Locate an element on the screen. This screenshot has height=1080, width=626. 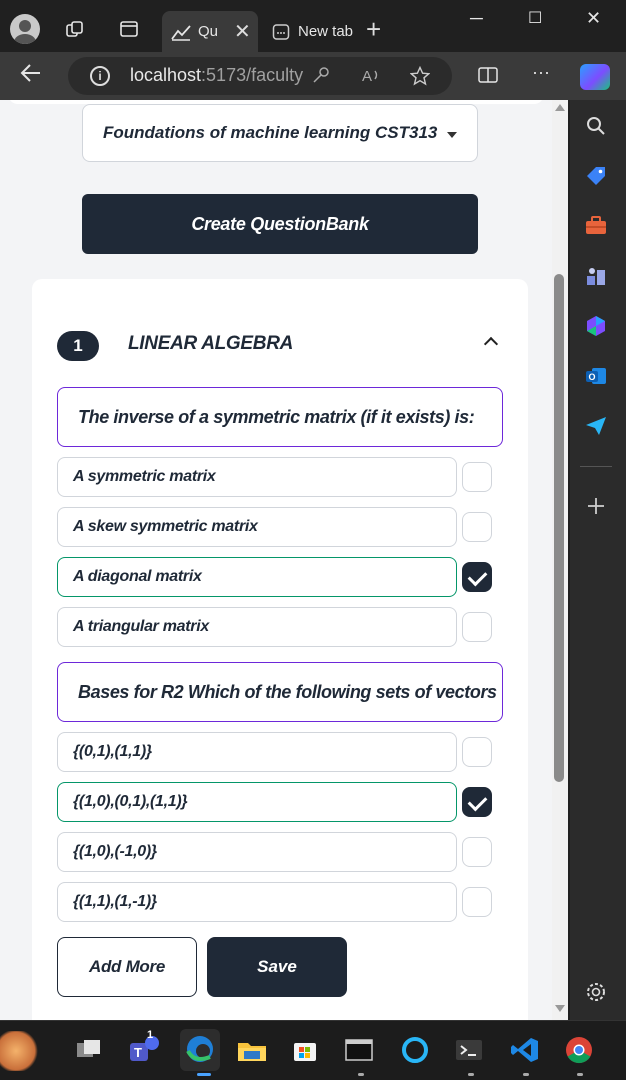
tab-actions-icon is located at coordinates (129, 29).